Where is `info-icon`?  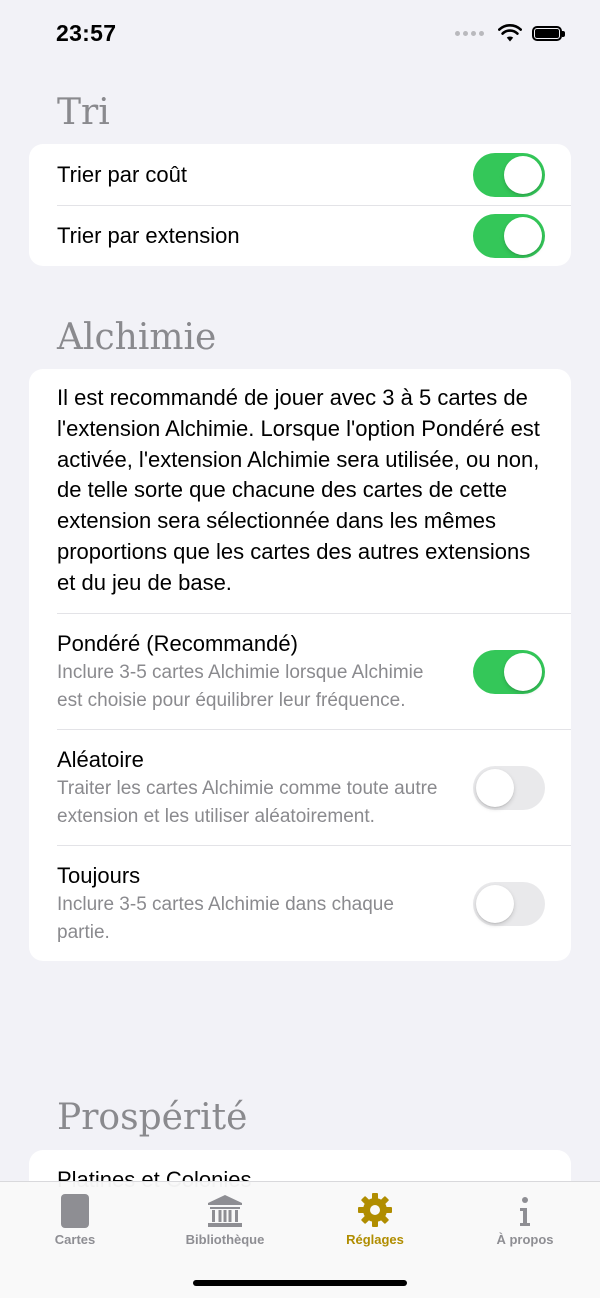 info-icon is located at coordinates (525, 1211).